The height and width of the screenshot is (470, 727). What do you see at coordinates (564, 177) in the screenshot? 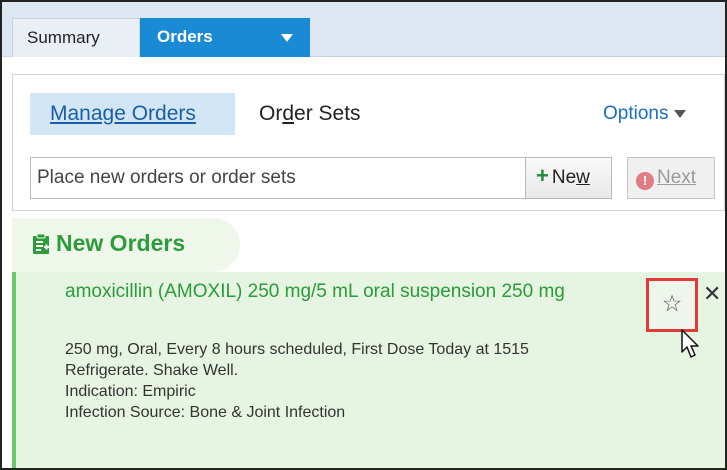
I see `new-label-start: Ne` at bounding box center [564, 177].